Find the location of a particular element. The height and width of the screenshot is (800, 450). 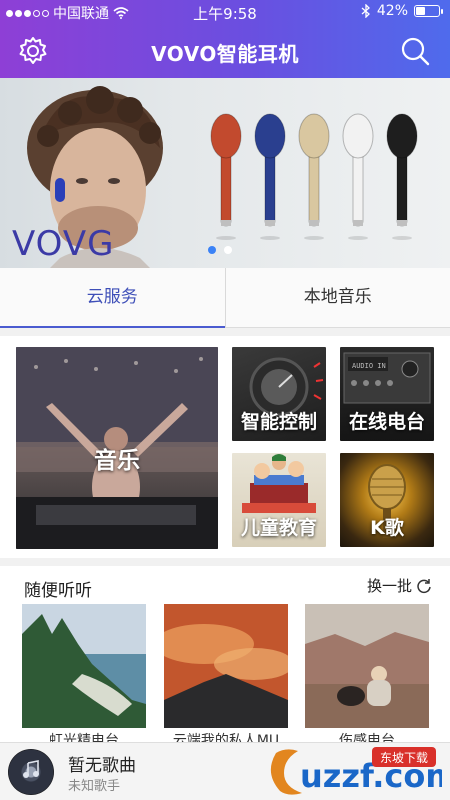

svg-text: AUDIO IN is located at coordinates (369, 366).